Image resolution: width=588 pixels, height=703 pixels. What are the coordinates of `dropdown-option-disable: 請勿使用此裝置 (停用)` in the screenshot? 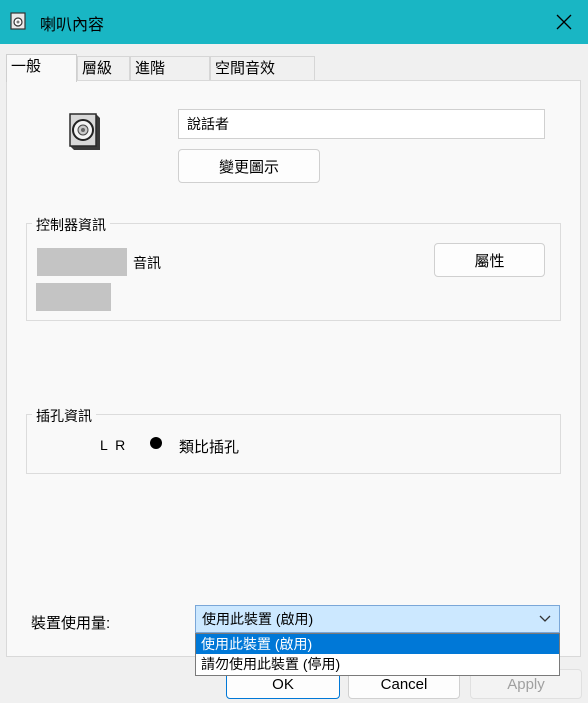 It's located at (377, 664).